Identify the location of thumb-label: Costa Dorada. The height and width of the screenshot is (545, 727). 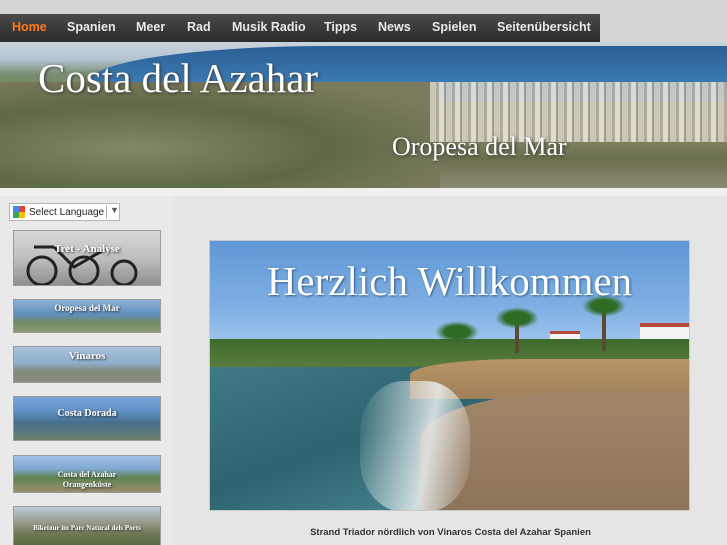
(87, 413).